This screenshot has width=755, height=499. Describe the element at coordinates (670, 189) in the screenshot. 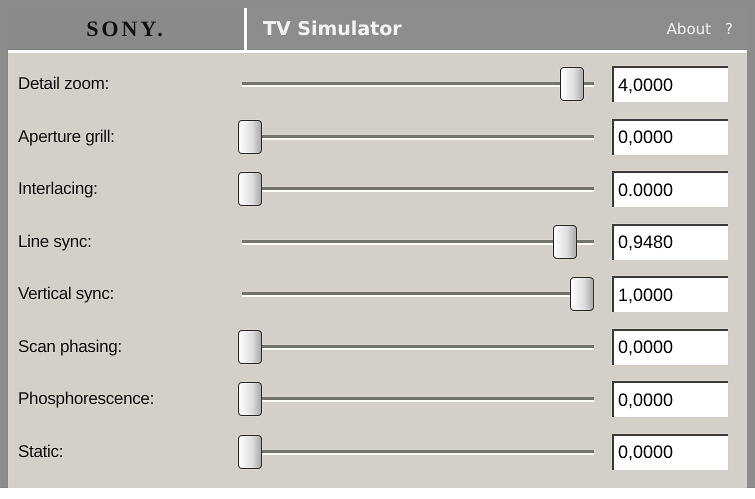

I see `value-field: 0.0000` at that location.